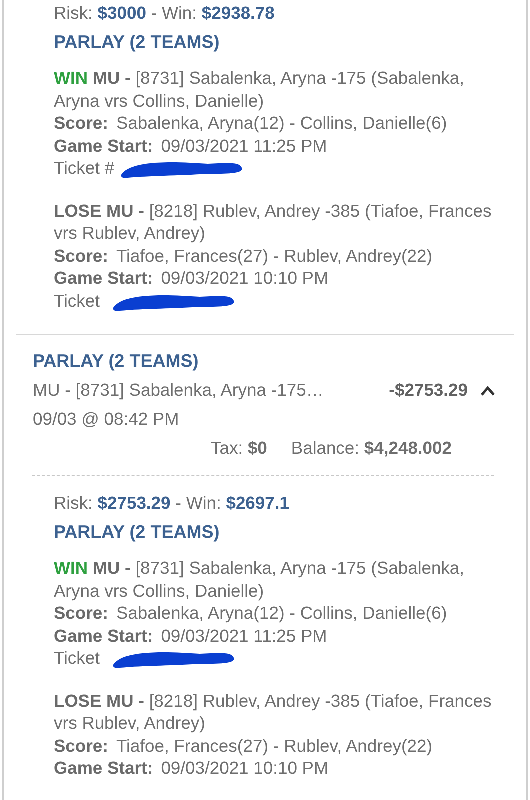 Image resolution: width=530 pixels, height=800 pixels. What do you see at coordinates (106, 419) in the screenshot?
I see `bet-date: 09/03 @ 08:42 PM` at bounding box center [106, 419].